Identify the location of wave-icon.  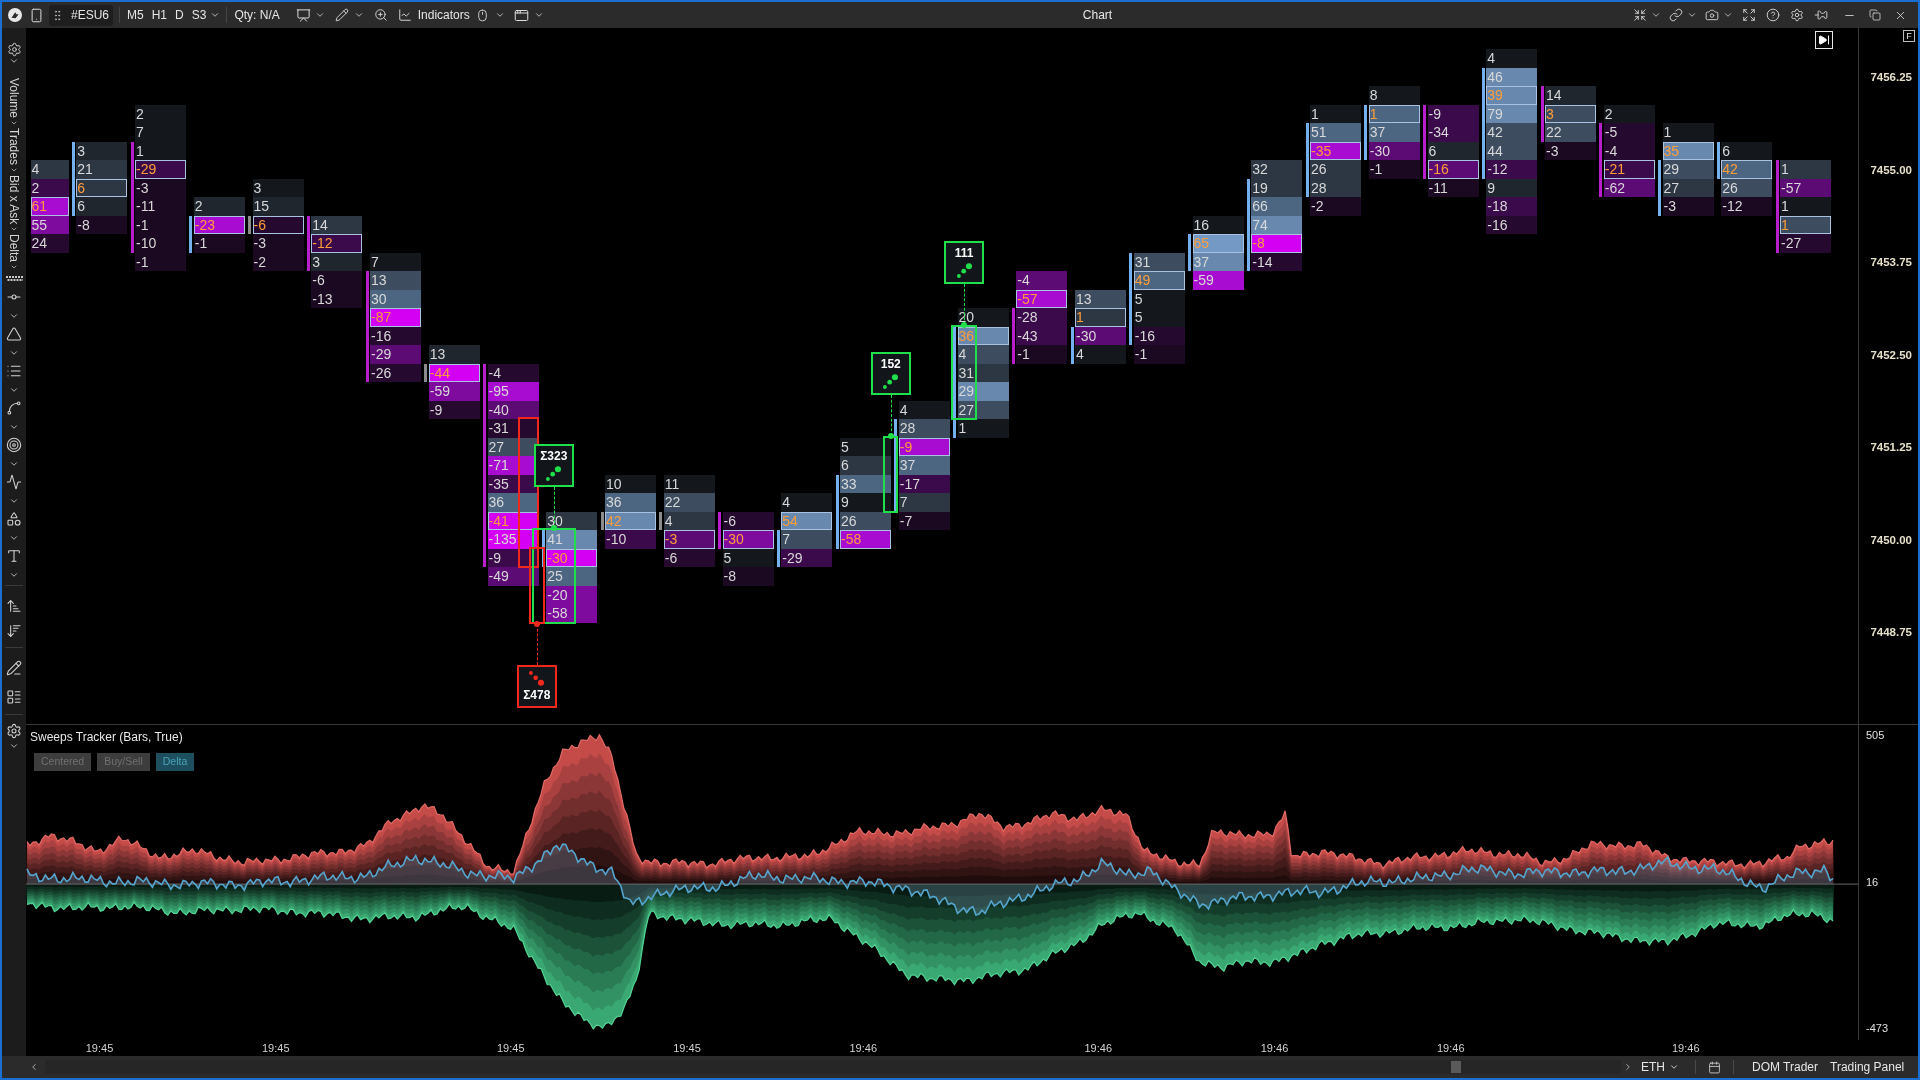
(14, 482).